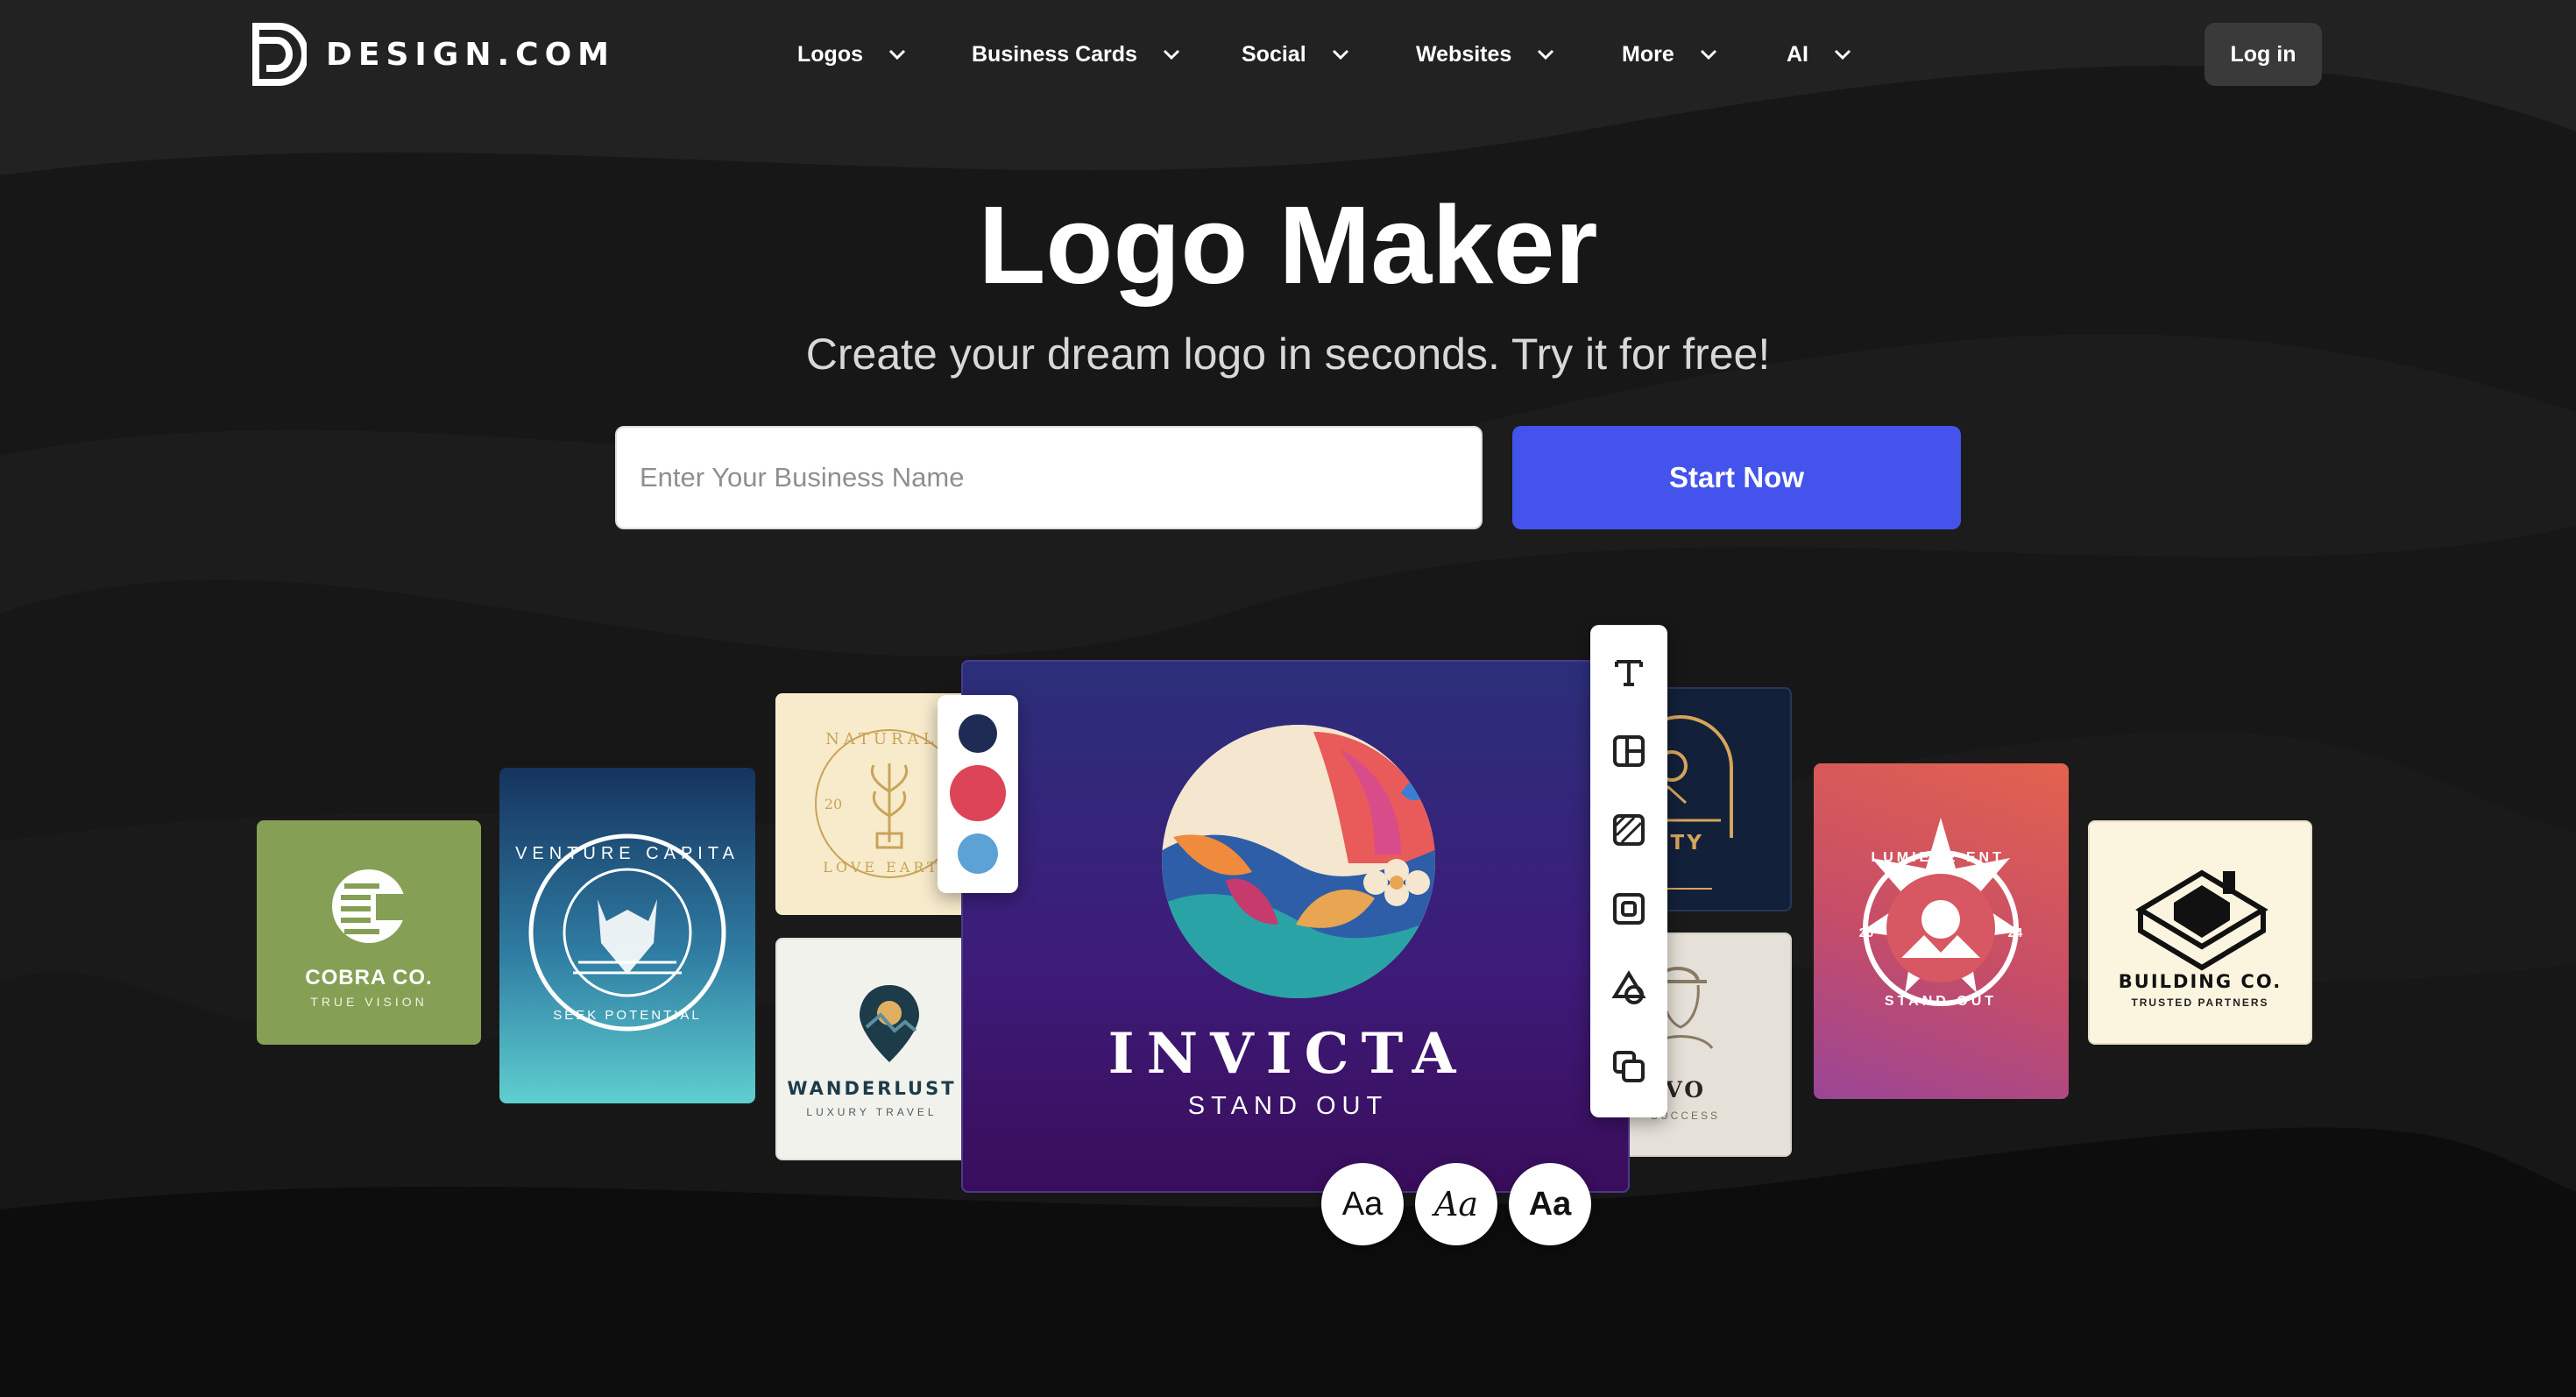 Image resolution: width=2576 pixels, height=1397 pixels. What do you see at coordinates (1797, 54) in the screenshot?
I see `nav-ai-label: AI` at bounding box center [1797, 54].